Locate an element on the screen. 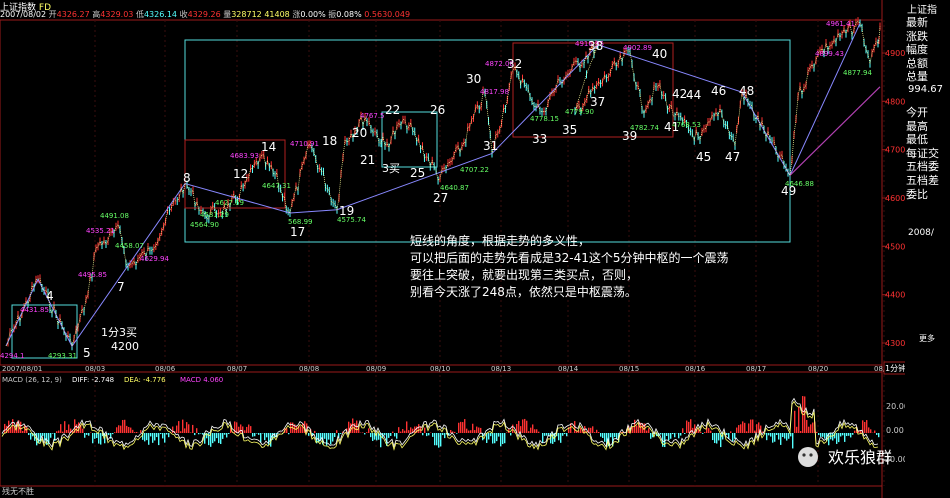 Image resolution: width=950 pixels, height=498 pixels. header-low-label: 低 is located at coordinates (139, 14).